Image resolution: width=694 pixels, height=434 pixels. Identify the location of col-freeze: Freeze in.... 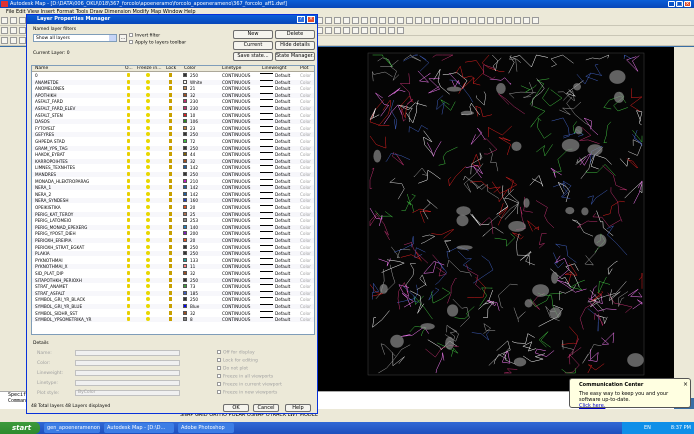
(149, 69).